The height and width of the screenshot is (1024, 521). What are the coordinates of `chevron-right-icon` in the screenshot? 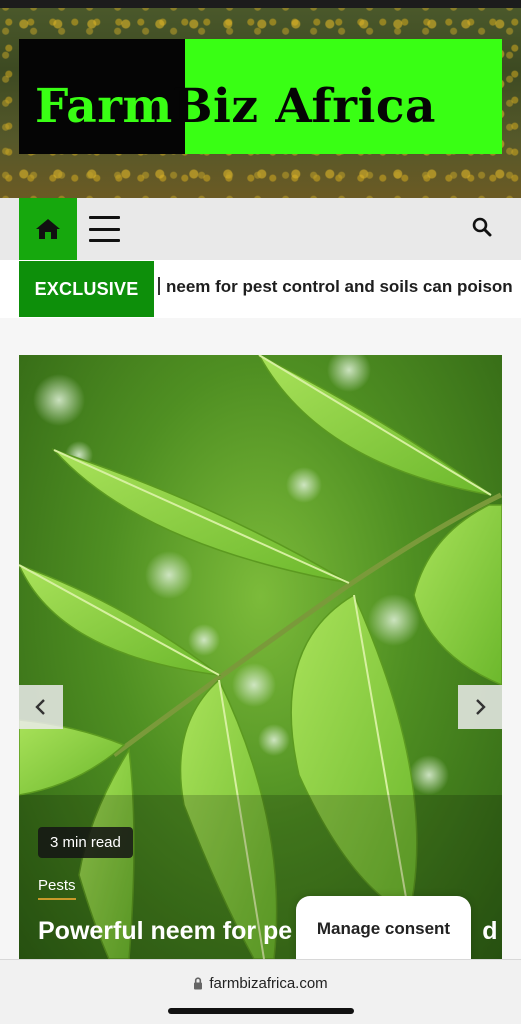 It's located at (481, 707).